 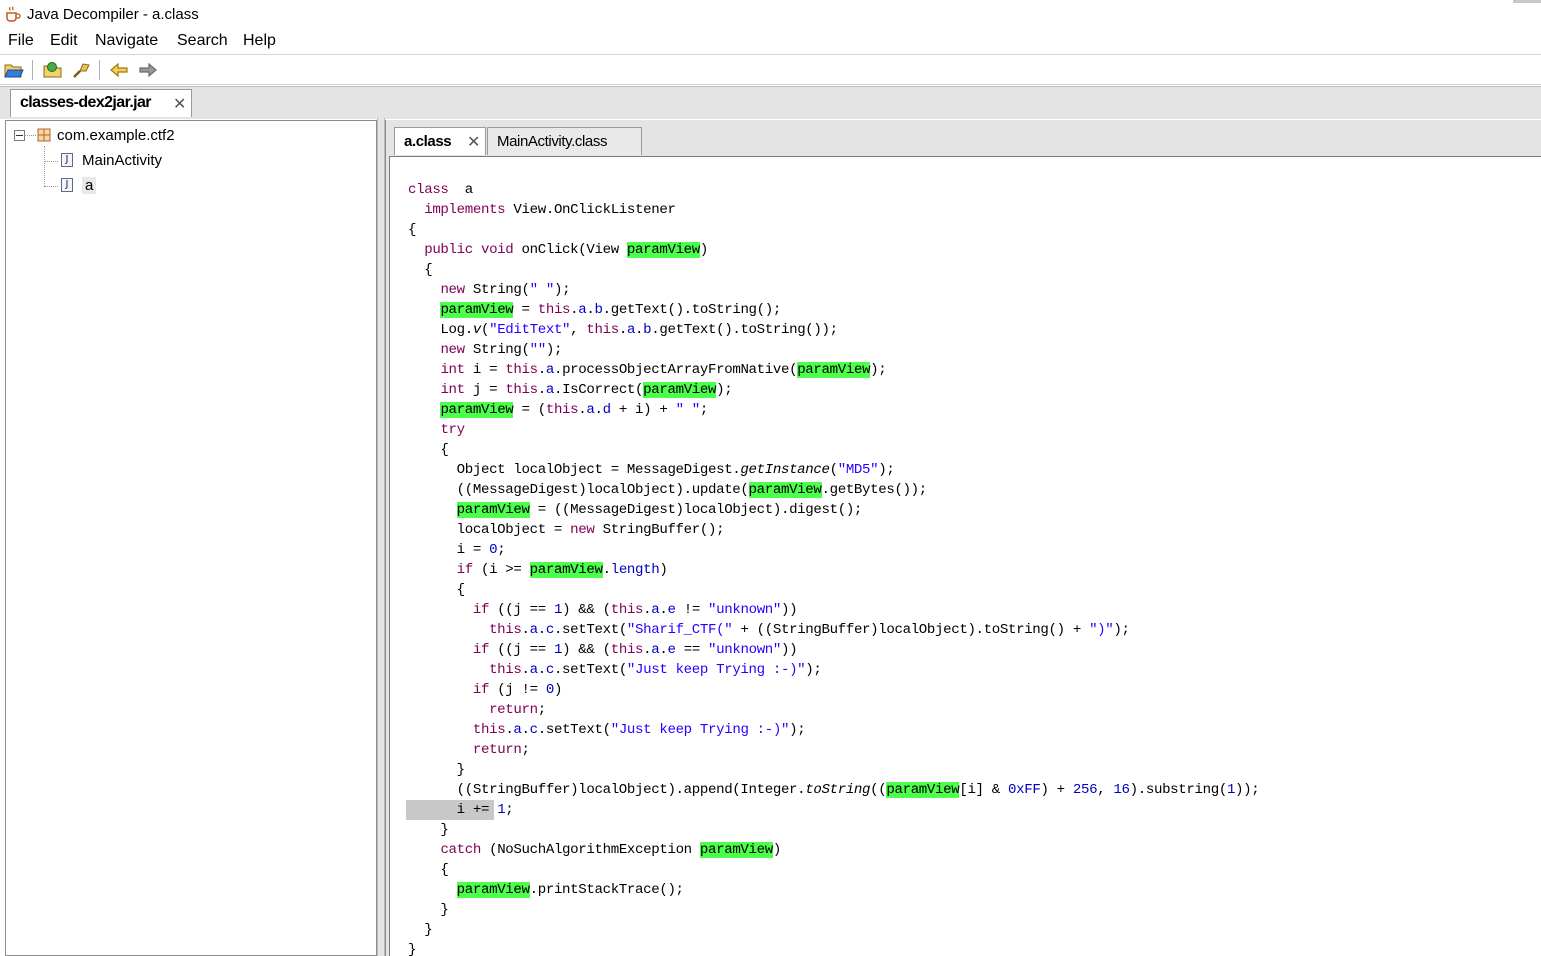 What do you see at coordinates (1527, 1) in the screenshot?
I see `window-corner` at bounding box center [1527, 1].